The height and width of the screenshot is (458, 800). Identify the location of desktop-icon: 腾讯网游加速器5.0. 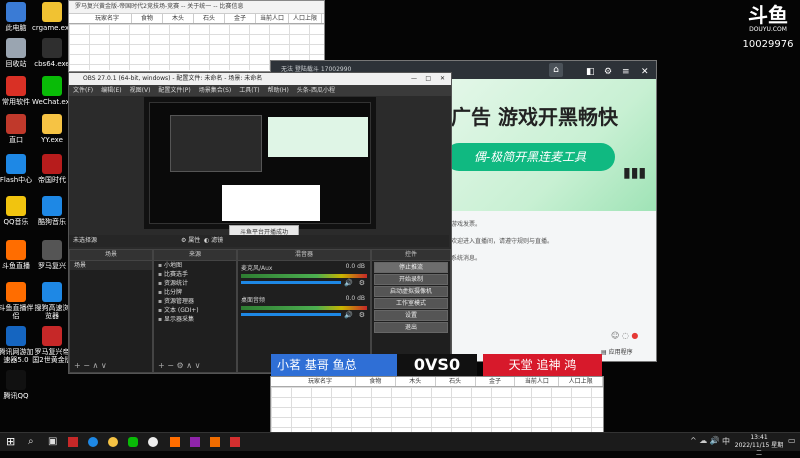
(18, 345).